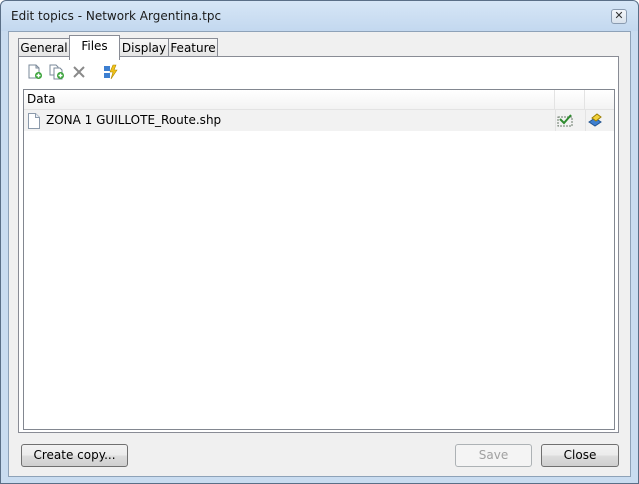 Image resolution: width=639 pixels, height=484 pixels. Describe the element at coordinates (116, 16) in the screenshot. I see `window-title: Edit topics - Network Argentina.tpc` at that location.